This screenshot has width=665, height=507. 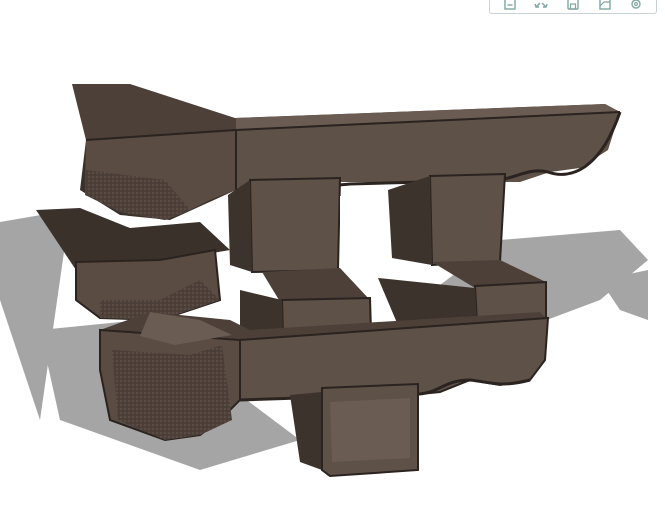 What do you see at coordinates (354, 430) in the screenshot?
I see `bottom-dowel` at bounding box center [354, 430].